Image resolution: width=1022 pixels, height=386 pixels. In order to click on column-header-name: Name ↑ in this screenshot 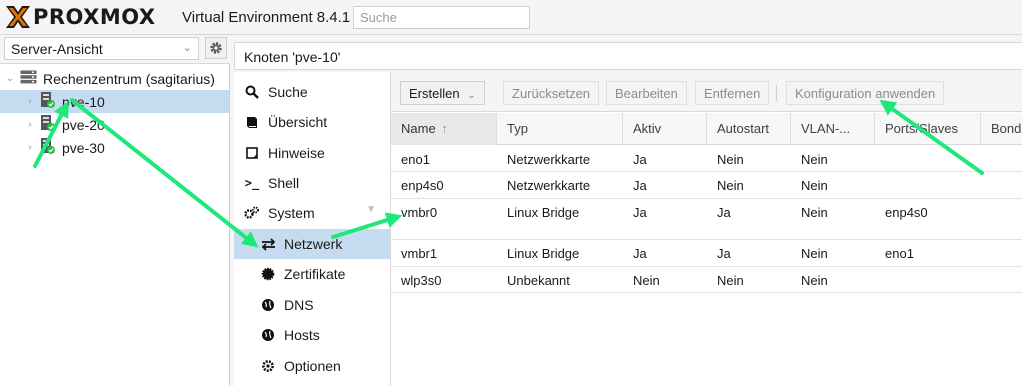, I will do `click(444, 129)`.